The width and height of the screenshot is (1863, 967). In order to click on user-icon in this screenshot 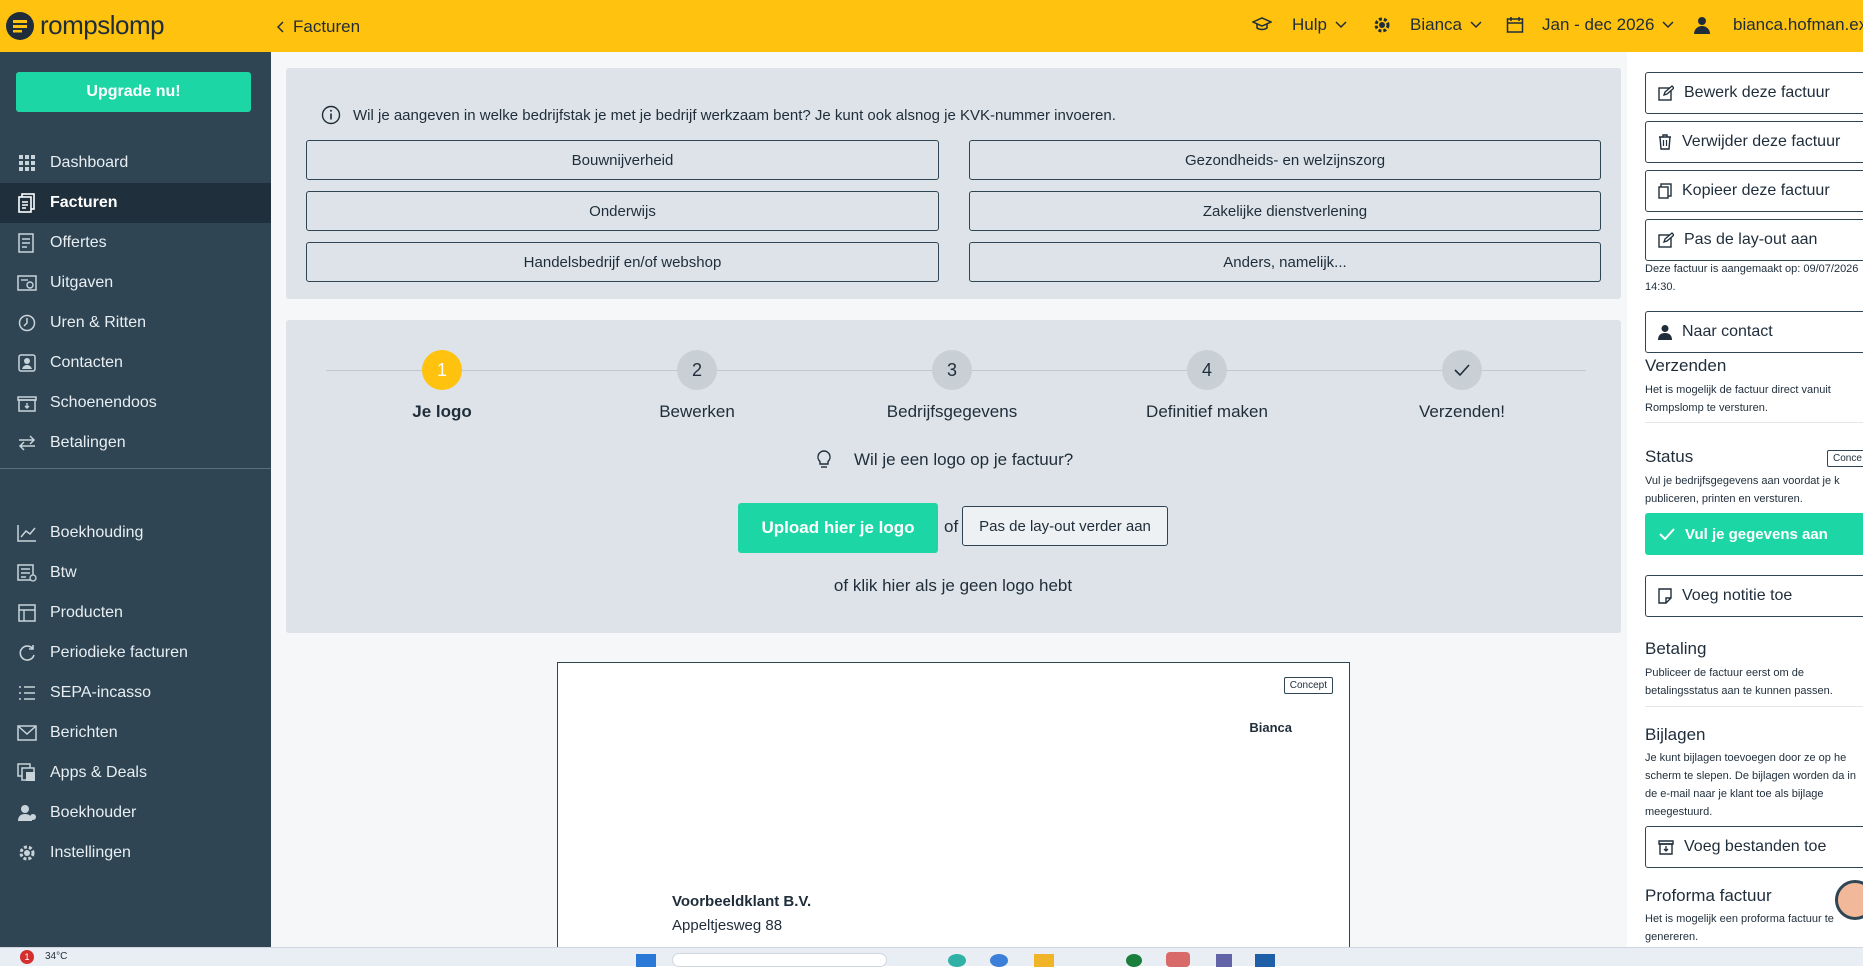, I will do `click(1665, 332)`.